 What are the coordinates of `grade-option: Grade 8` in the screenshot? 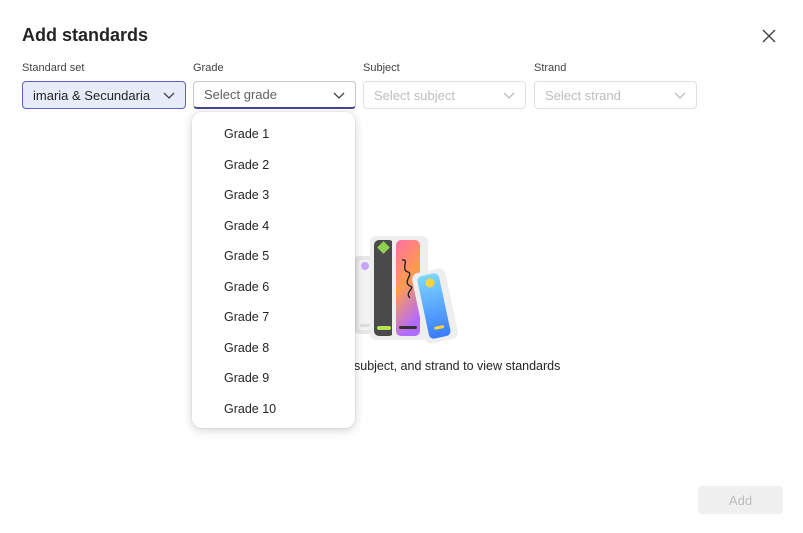 It's located at (273, 348).